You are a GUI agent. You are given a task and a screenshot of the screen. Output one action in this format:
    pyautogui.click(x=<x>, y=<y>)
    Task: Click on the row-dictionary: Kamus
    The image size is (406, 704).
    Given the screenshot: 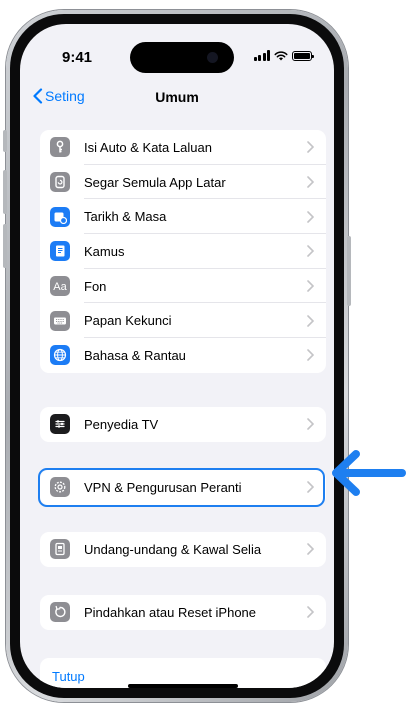 What is the action you would take?
    pyautogui.click(x=183, y=251)
    